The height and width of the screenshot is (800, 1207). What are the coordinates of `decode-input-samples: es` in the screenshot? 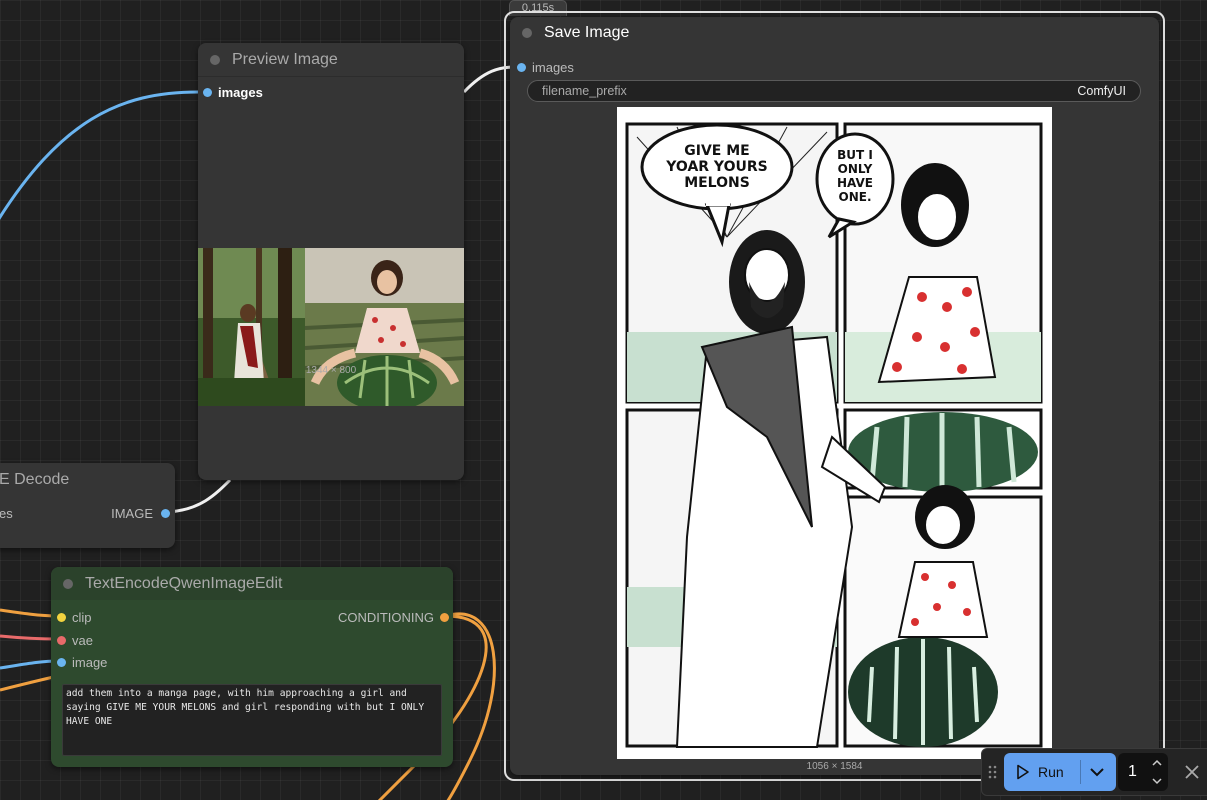 It's located at (6, 513).